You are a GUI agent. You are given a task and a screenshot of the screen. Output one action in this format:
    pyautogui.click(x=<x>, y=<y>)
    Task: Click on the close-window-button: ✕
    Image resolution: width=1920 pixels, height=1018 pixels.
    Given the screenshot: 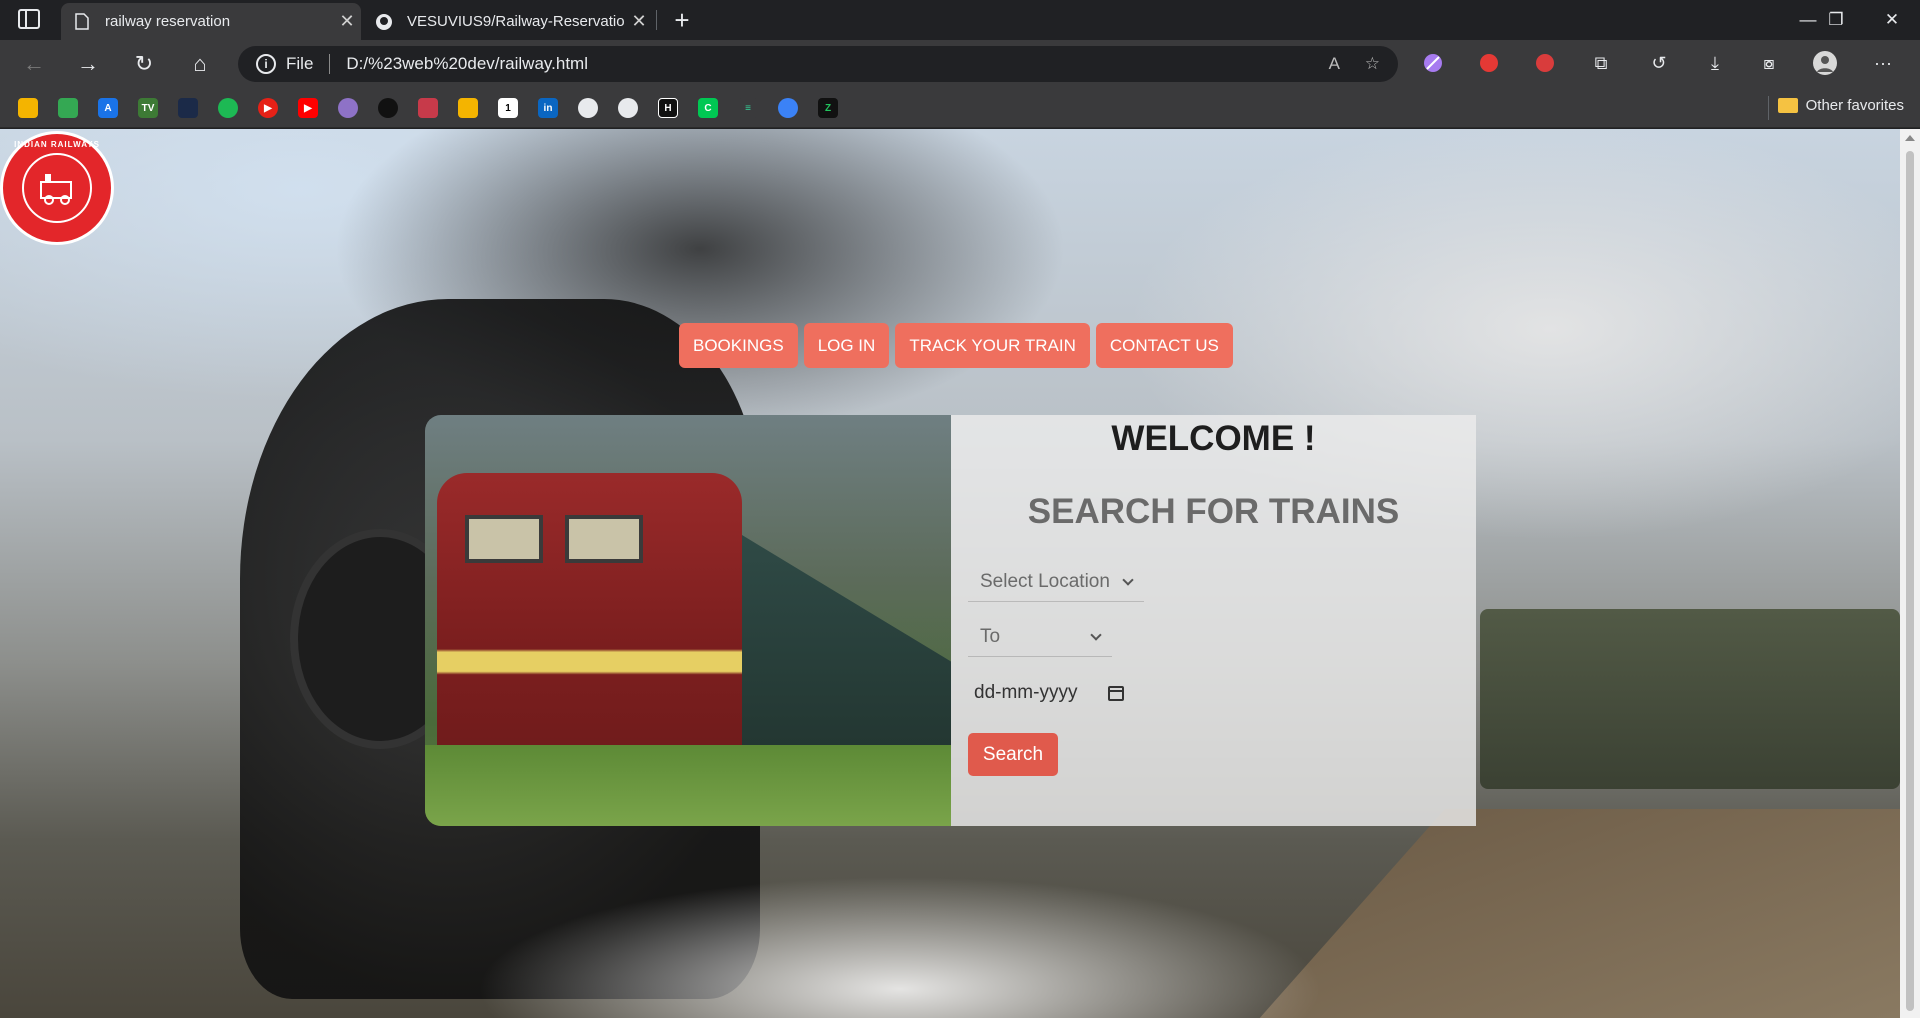 What is the action you would take?
    pyautogui.click(x=1892, y=20)
    